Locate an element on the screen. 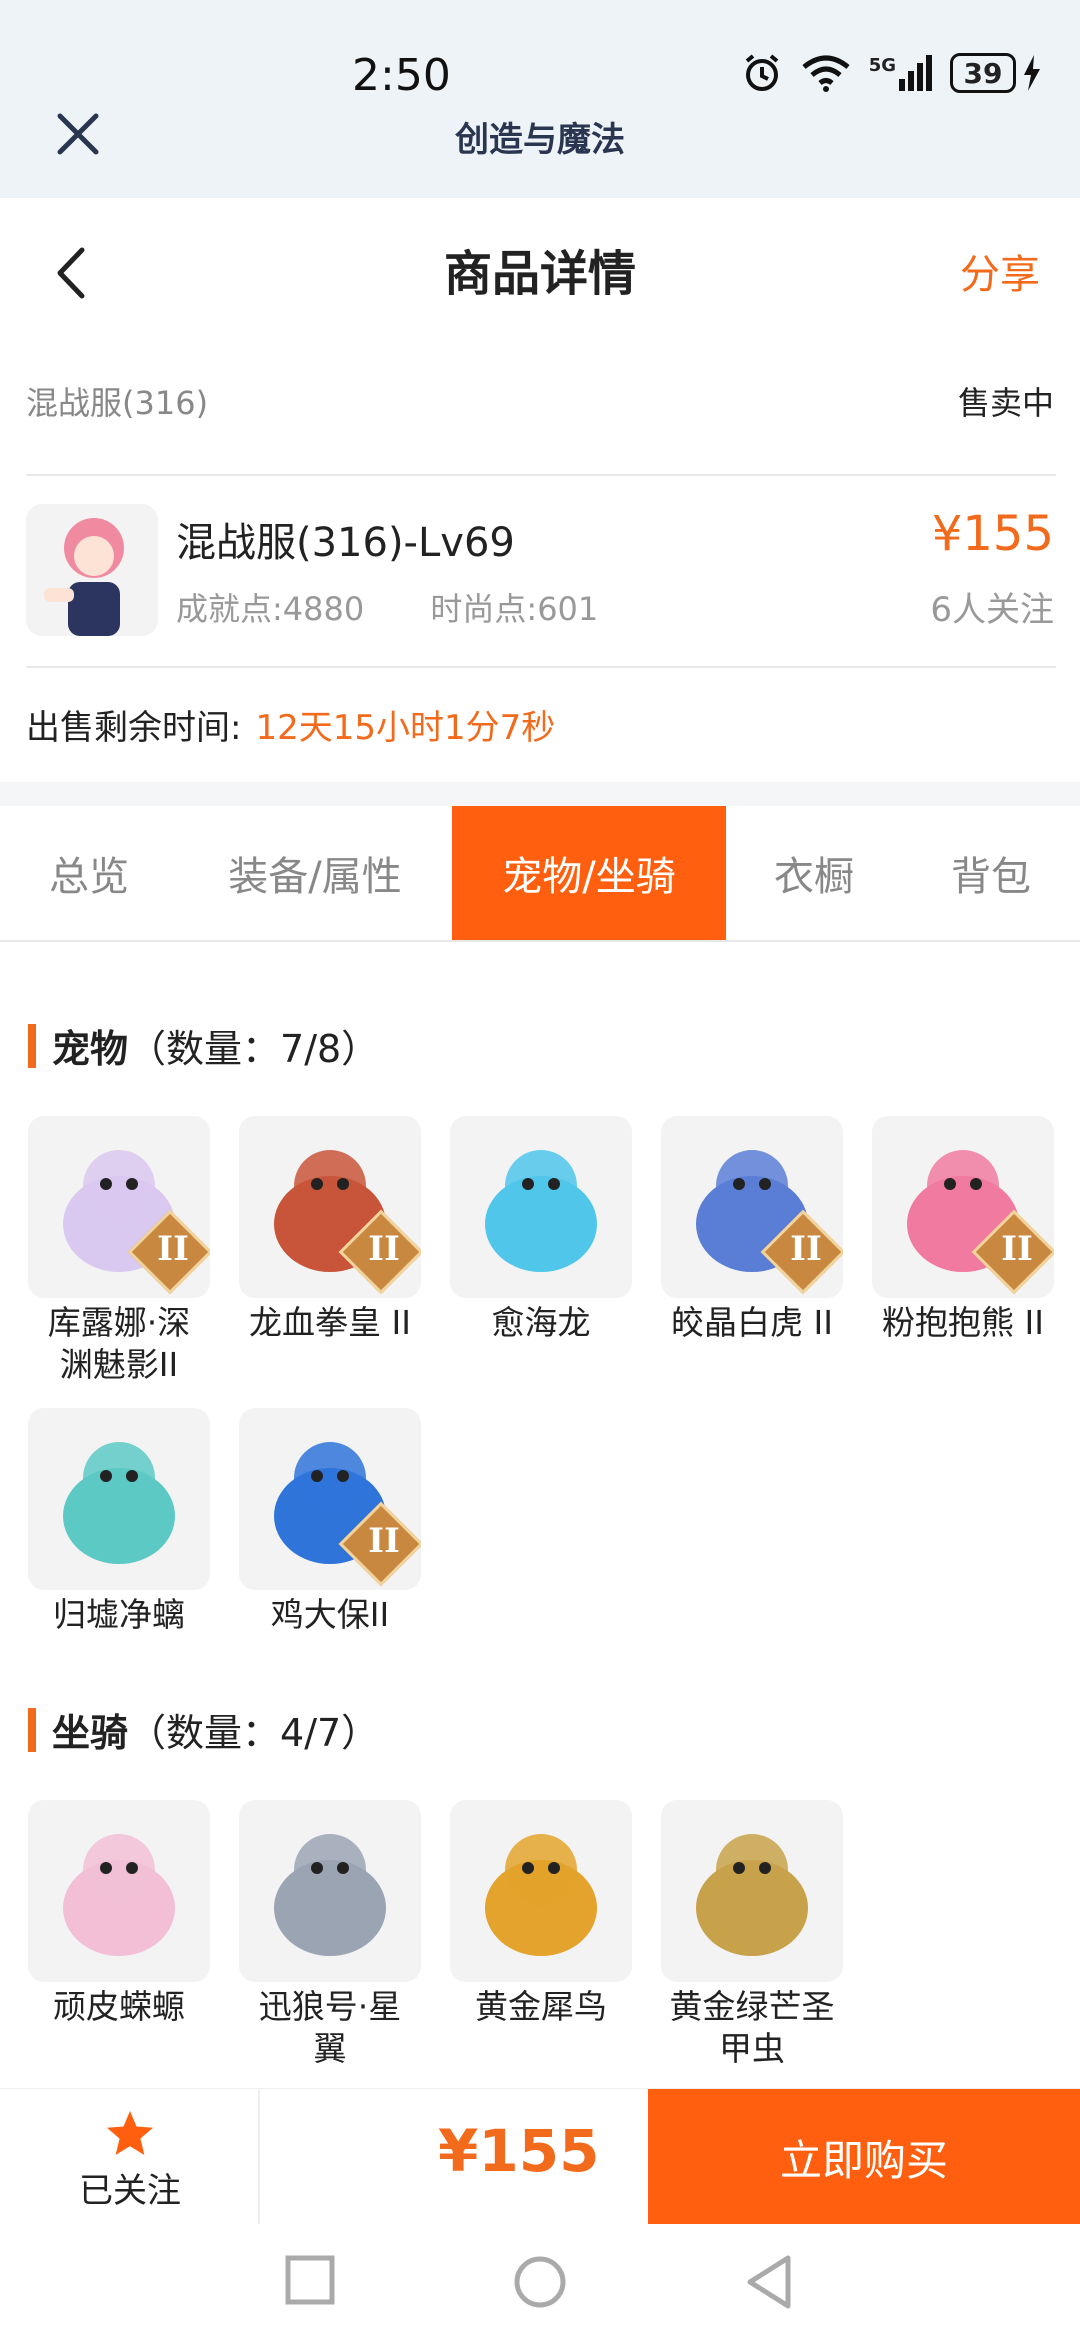 This screenshot has height=2340, width=1080. window-title: 创造与魔法 is located at coordinates (540, 140).